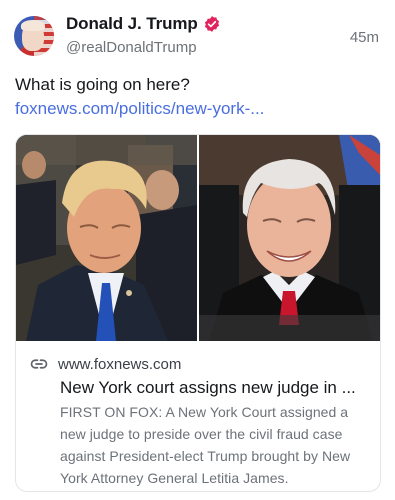  What do you see at coordinates (102, 84) in the screenshot?
I see `post-body: What is going on here?` at bounding box center [102, 84].